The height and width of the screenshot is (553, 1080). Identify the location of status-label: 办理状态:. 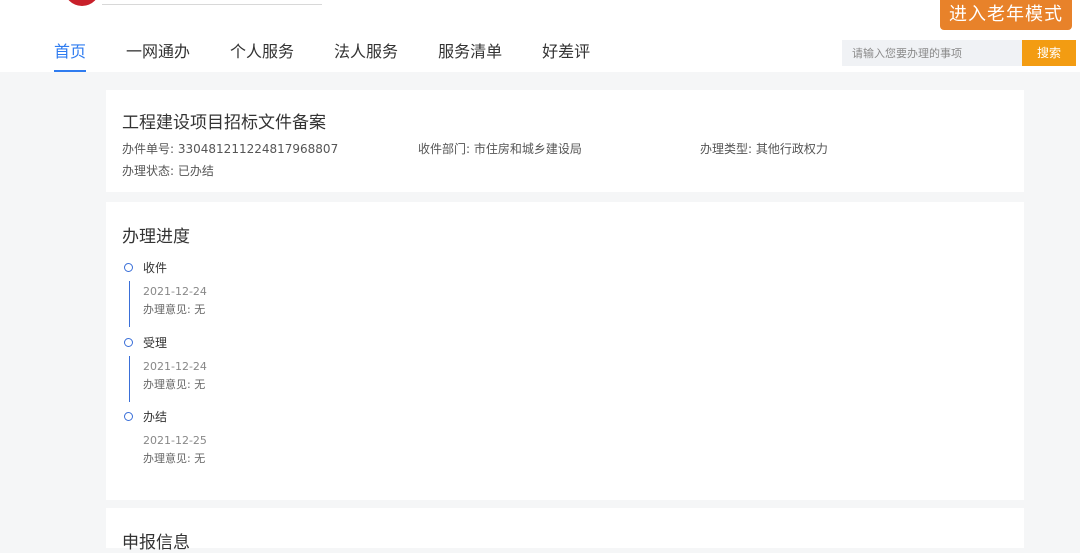
(148, 171).